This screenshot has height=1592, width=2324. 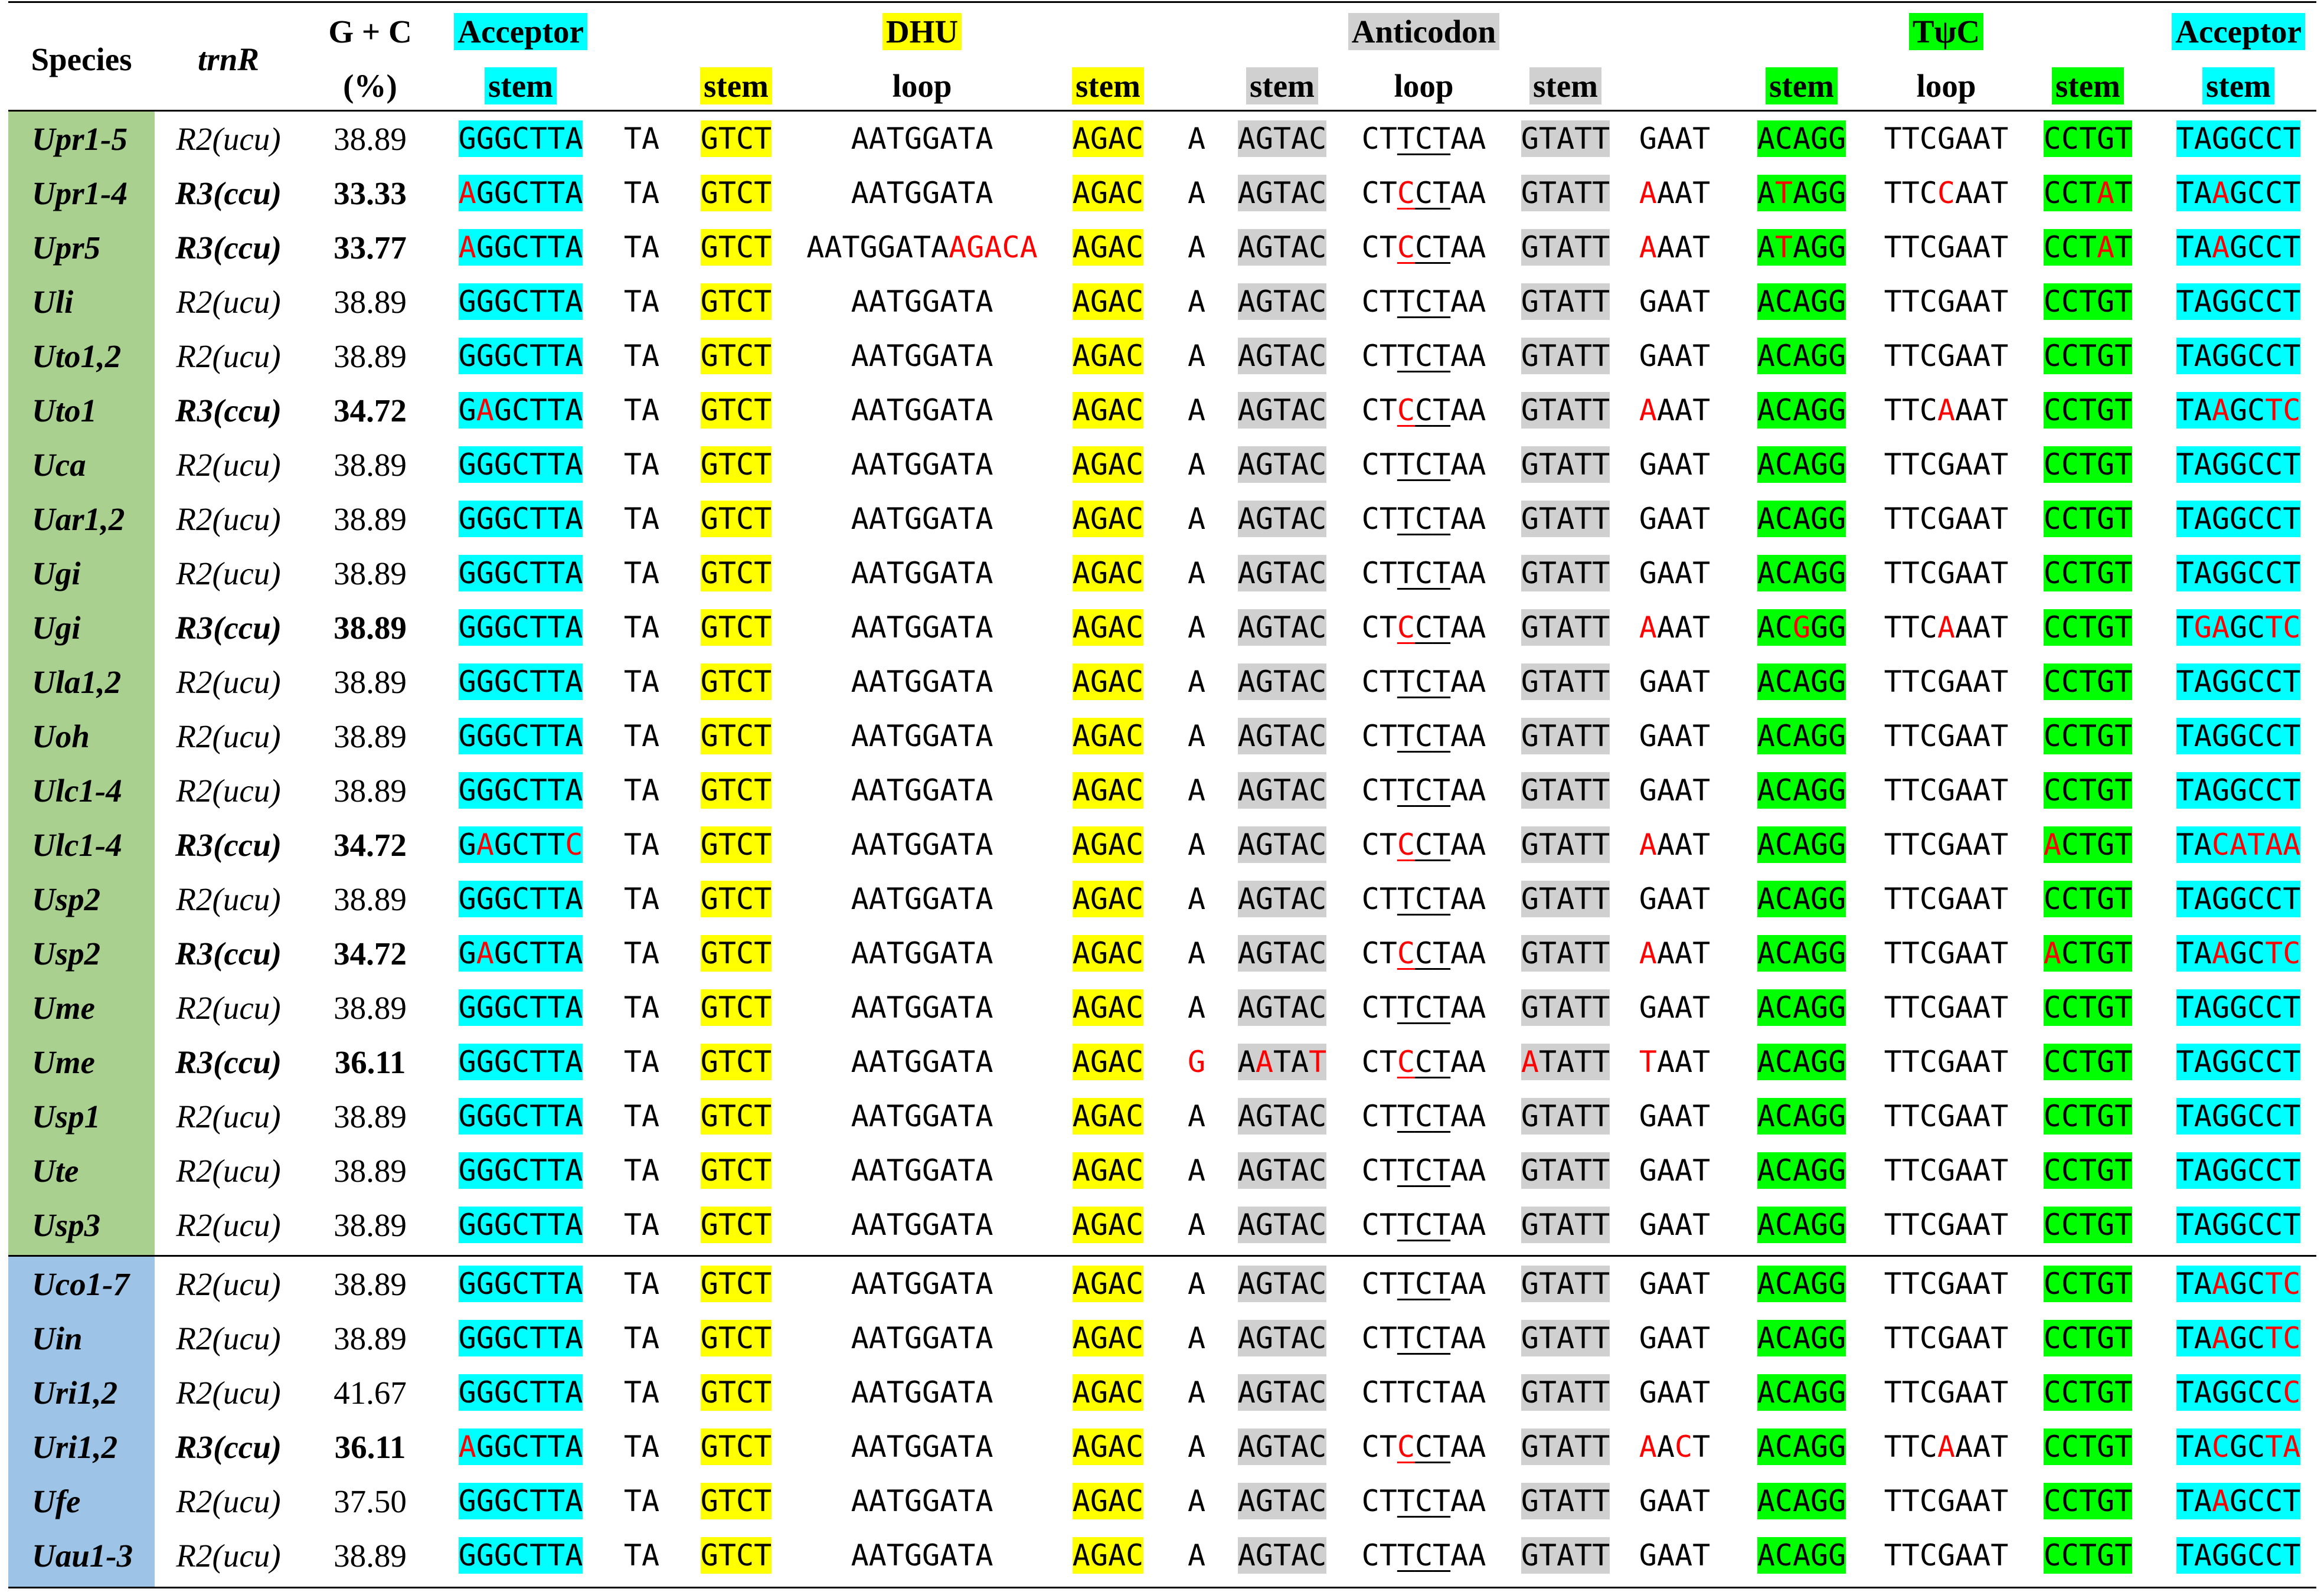 I want to click on seq-anticodon-loop: CTCCTAA, so click(x=1423, y=953).